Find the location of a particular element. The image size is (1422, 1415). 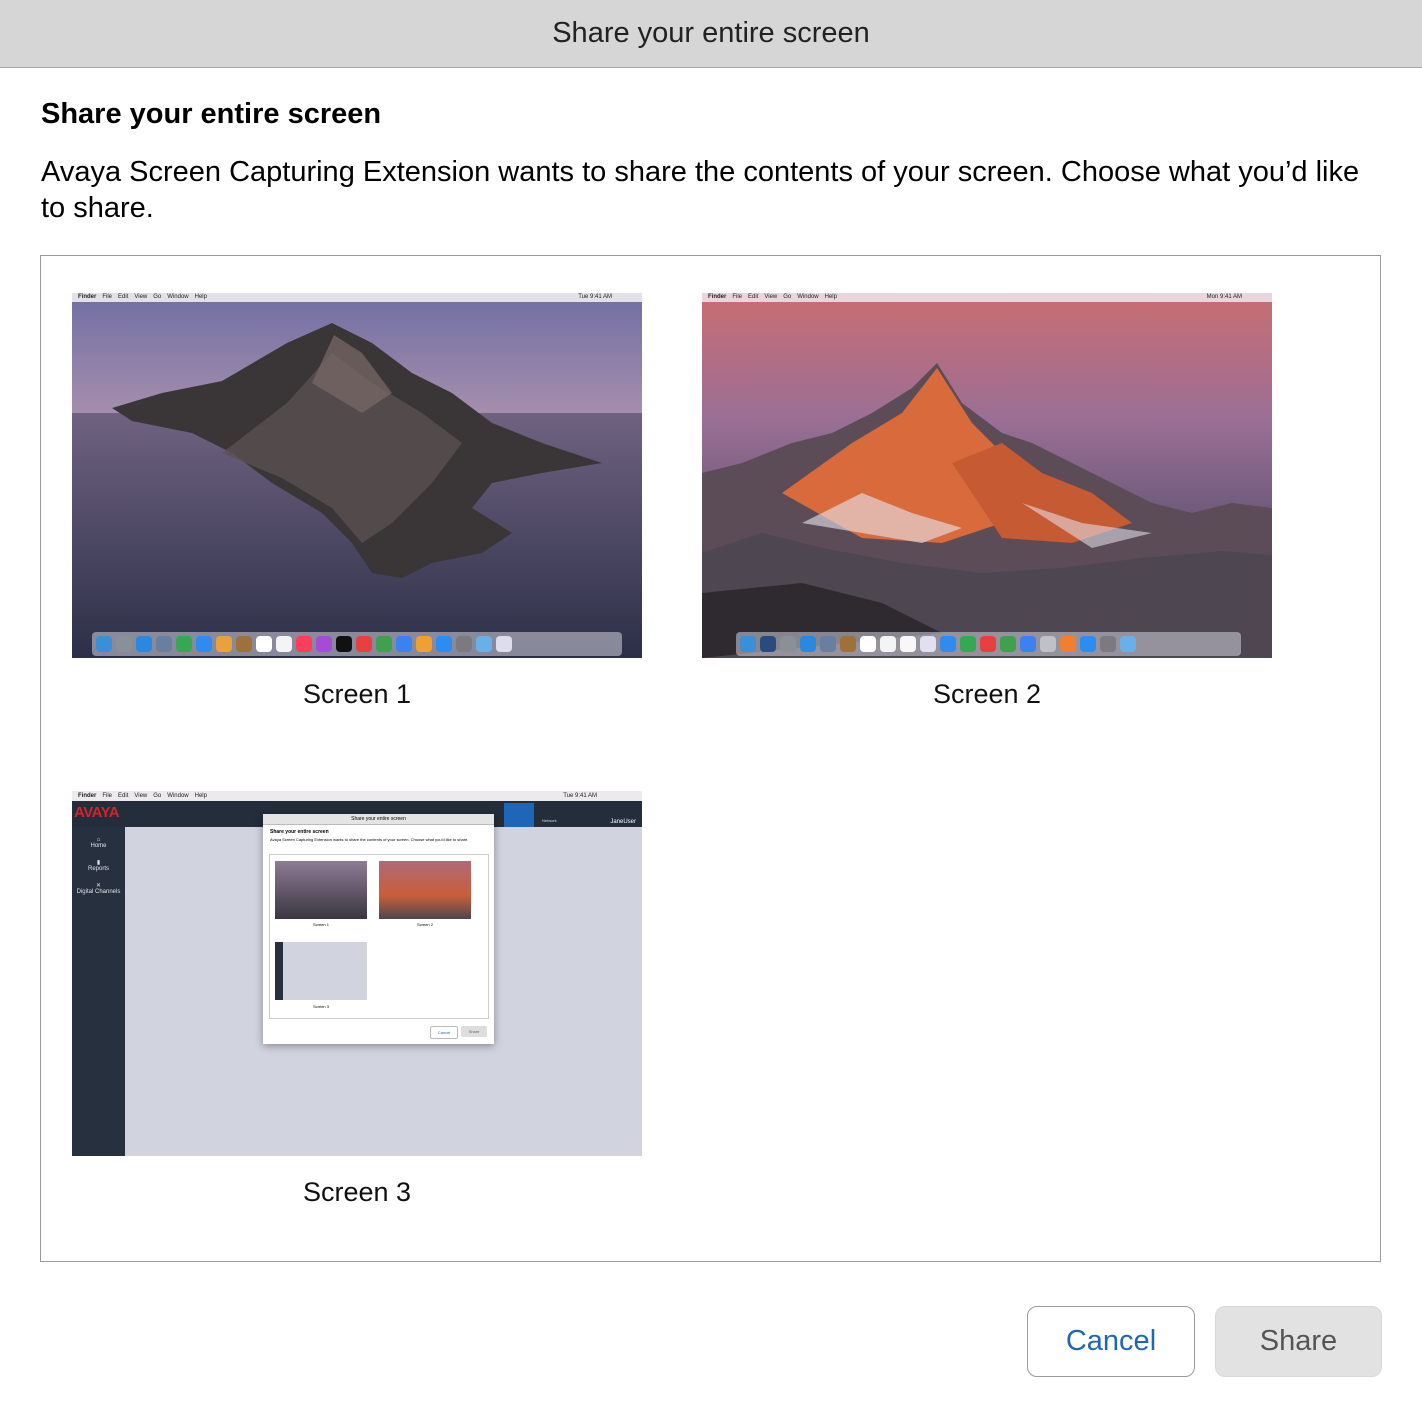

cancel-button: Cancel is located at coordinates (1111, 1341).